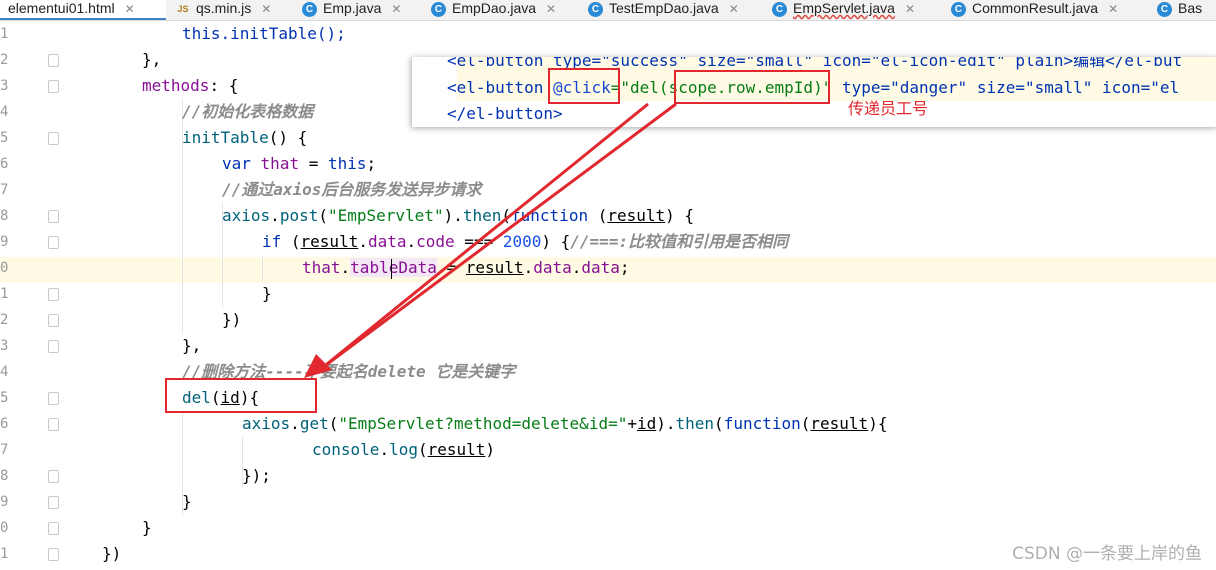 The width and height of the screenshot is (1216, 570). I want to click on watermark: CSDN @一条要上岸的鱼, so click(1107, 554).